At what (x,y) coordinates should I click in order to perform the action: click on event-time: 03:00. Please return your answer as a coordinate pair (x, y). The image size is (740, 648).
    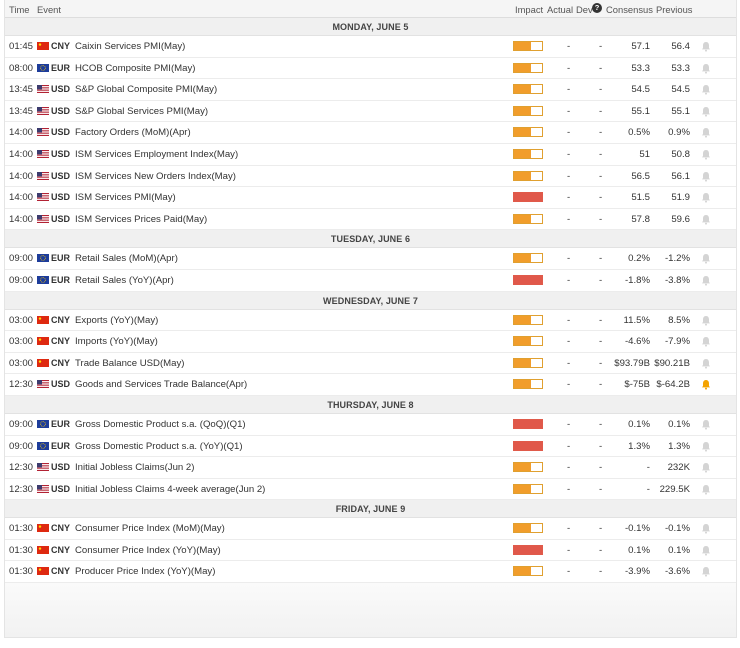
    Looking at the image, I should click on (21, 320).